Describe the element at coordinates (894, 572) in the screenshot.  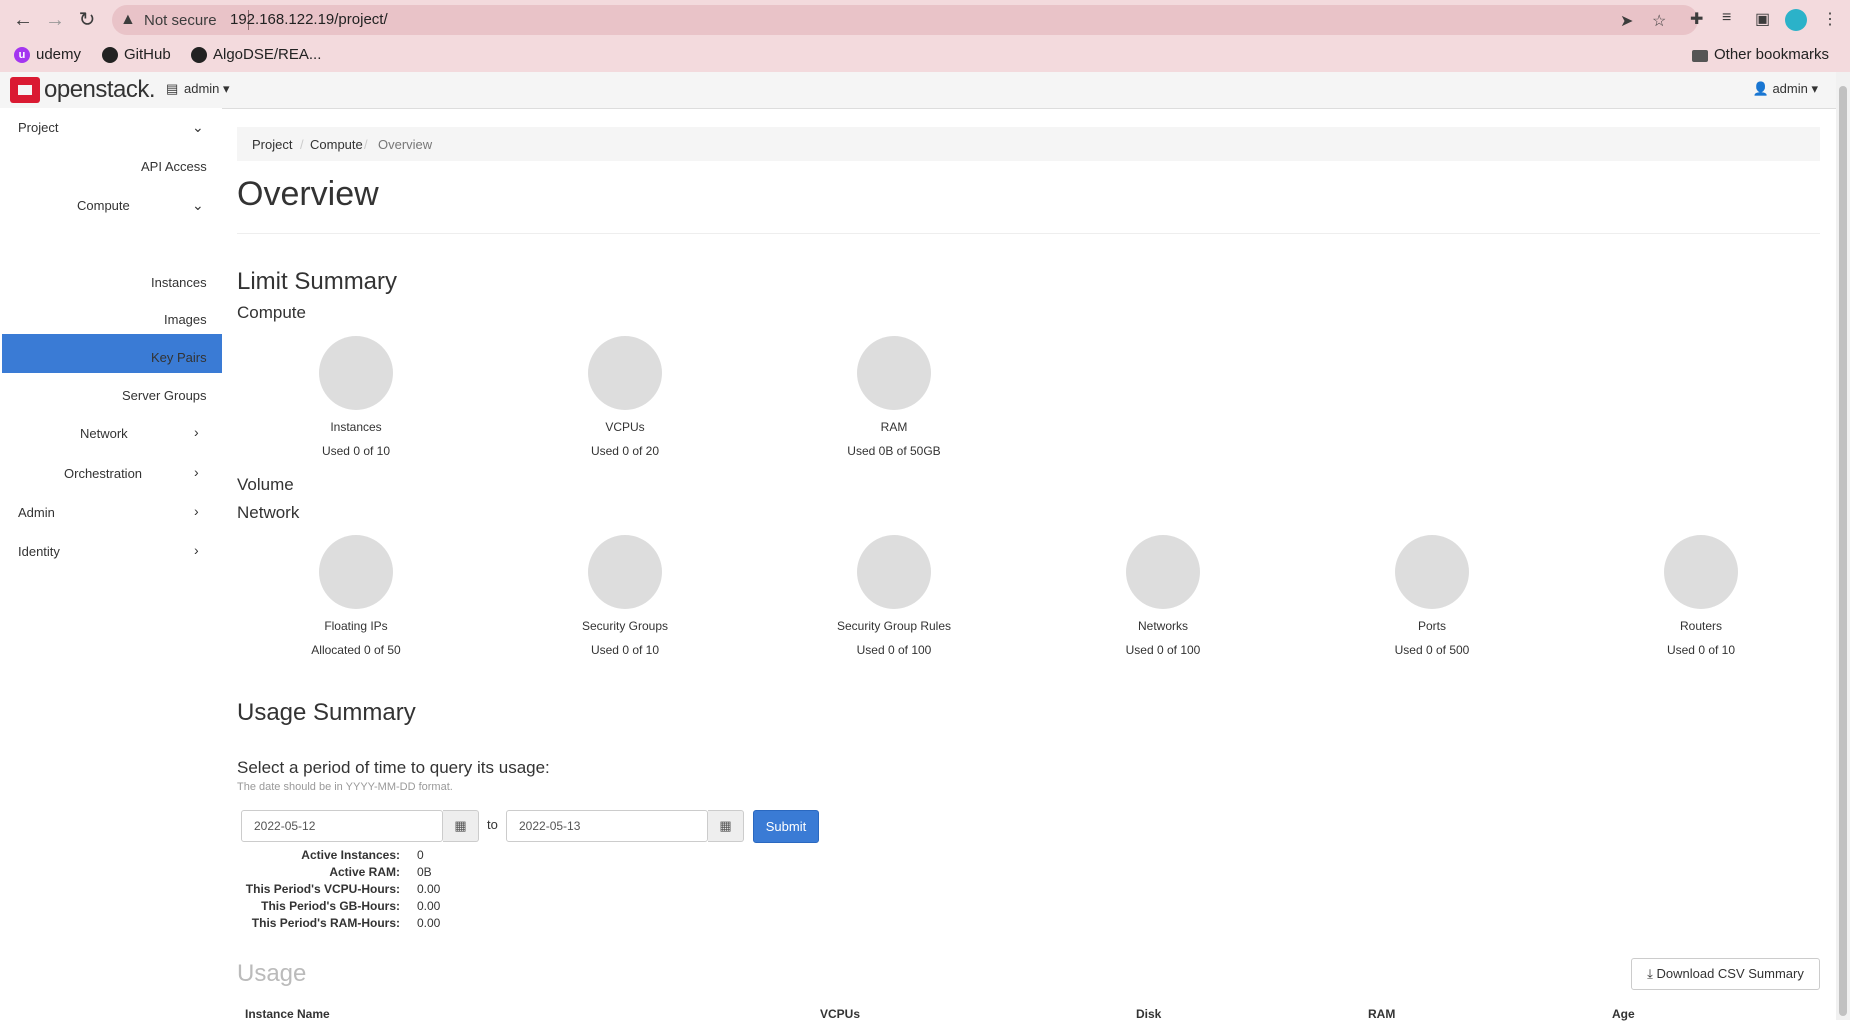
I see `pie-chart-security-group-rules` at that location.